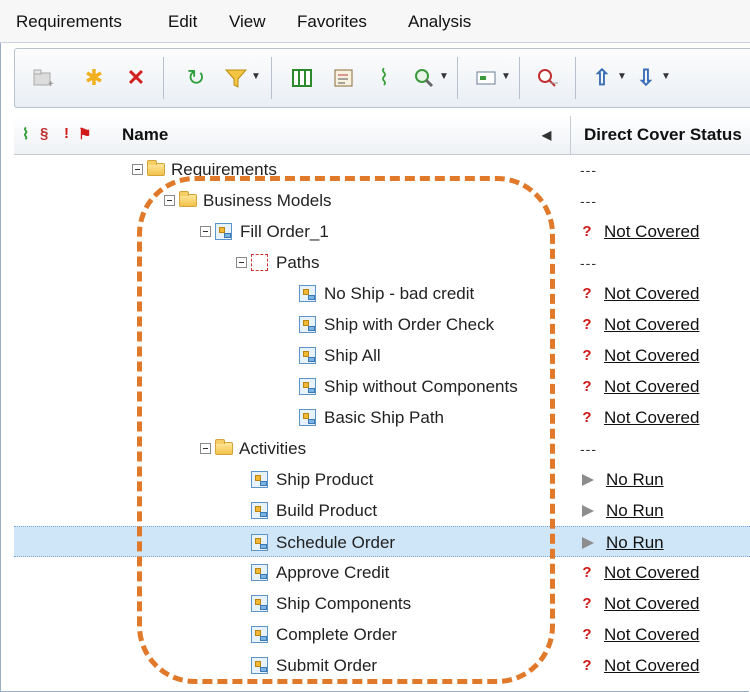 The height and width of the screenshot is (692, 750). What do you see at coordinates (646, 78) in the screenshot?
I see `move-down-icon: ⇩` at bounding box center [646, 78].